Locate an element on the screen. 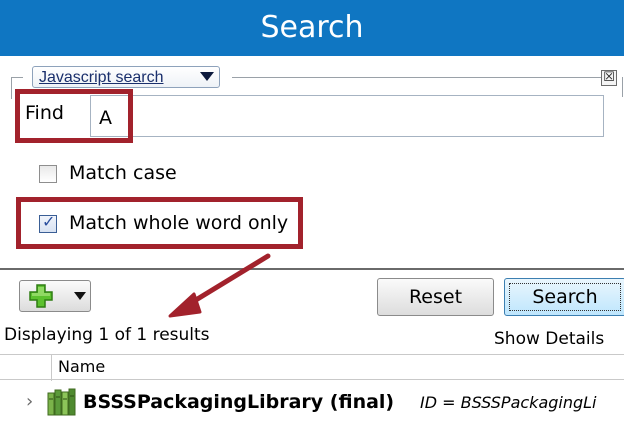  library-books-icon is located at coordinates (61, 402).